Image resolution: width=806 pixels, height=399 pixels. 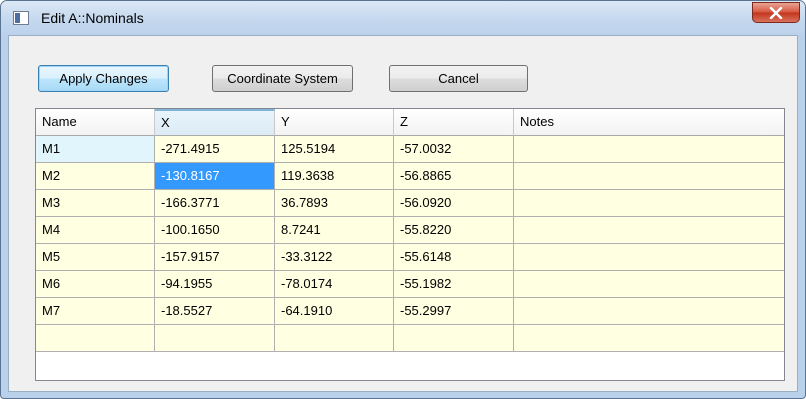 What do you see at coordinates (649, 338) in the screenshot?
I see `new-row-cell-notes` at bounding box center [649, 338].